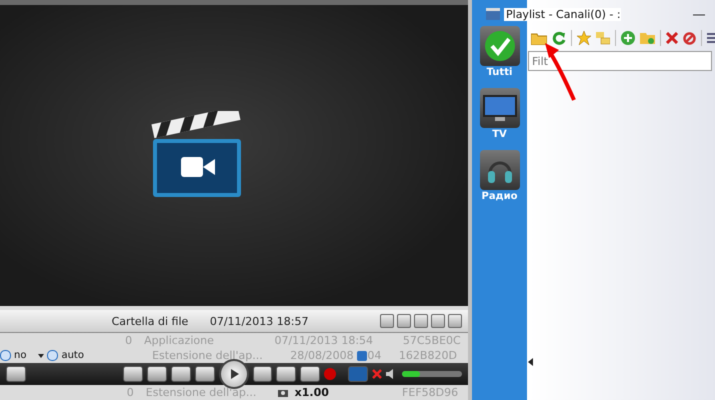 This screenshot has height=400, width=715. I want to click on record-button, so click(330, 374).